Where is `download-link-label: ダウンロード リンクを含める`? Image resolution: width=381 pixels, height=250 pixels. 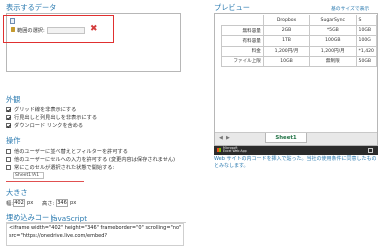
download-link-label: ダウンロード リンクを含める is located at coordinates (49, 126).